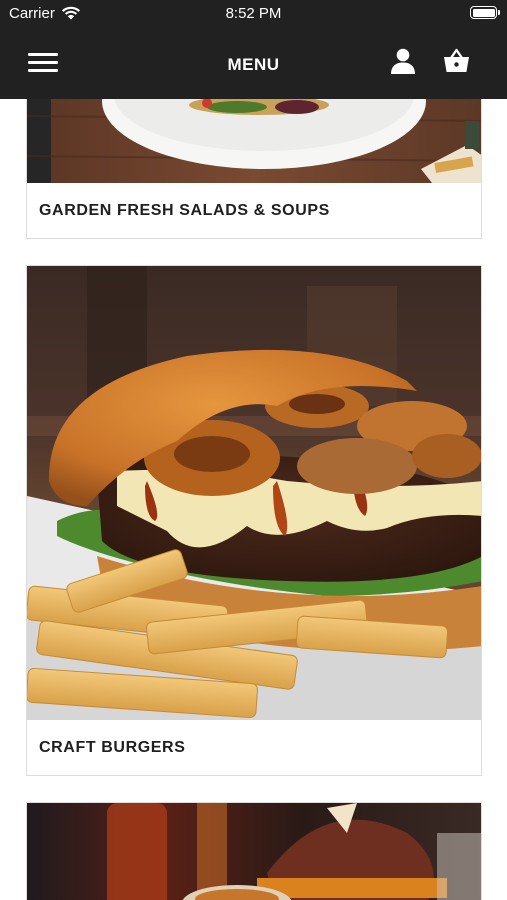 This screenshot has height=900, width=507. Describe the element at coordinates (485, 12) in the screenshot. I see `battery-icon` at that location.